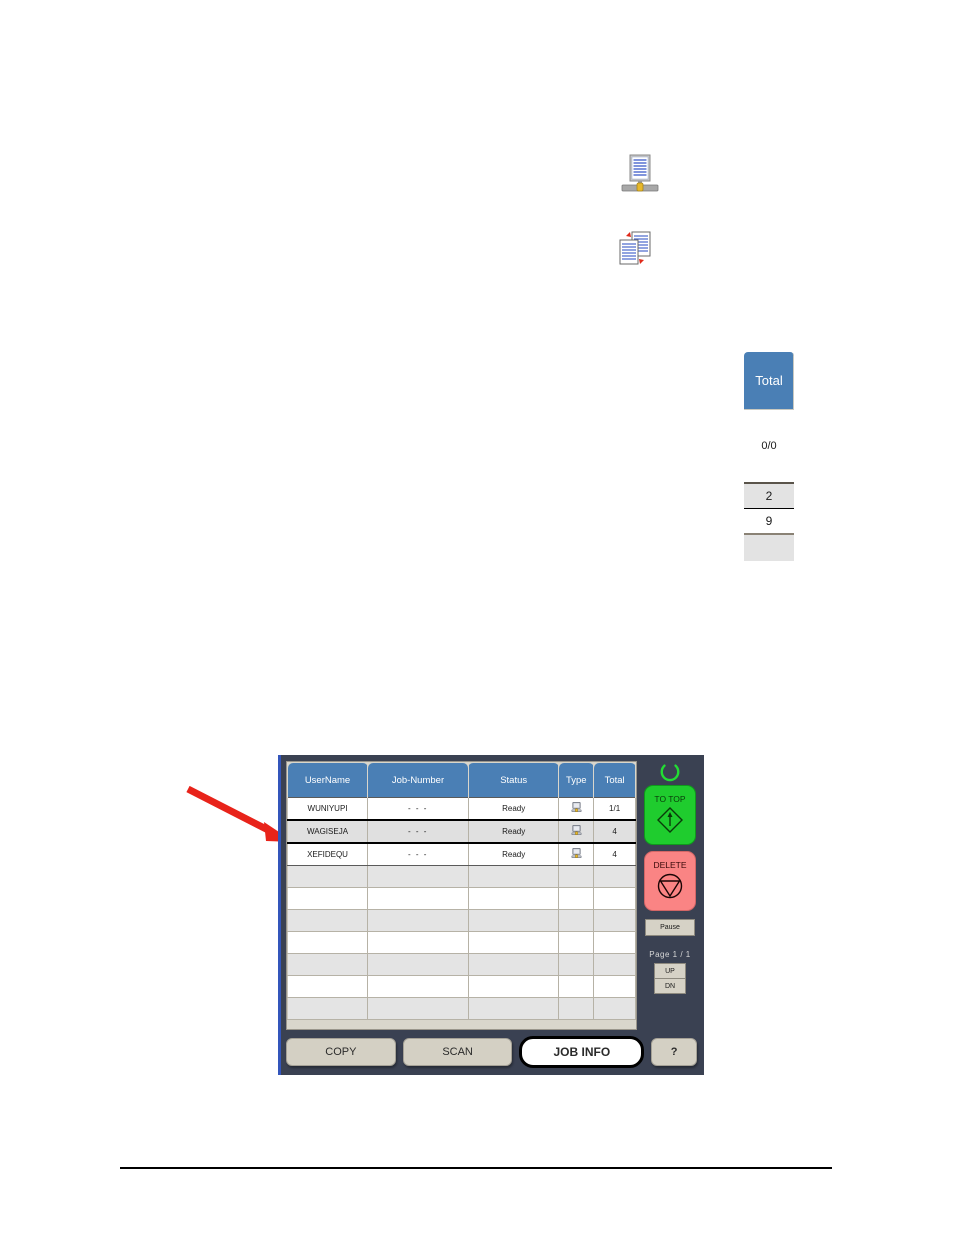  Describe the element at coordinates (670, 985) in the screenshot. I see `page-down-button: DN` at that location.